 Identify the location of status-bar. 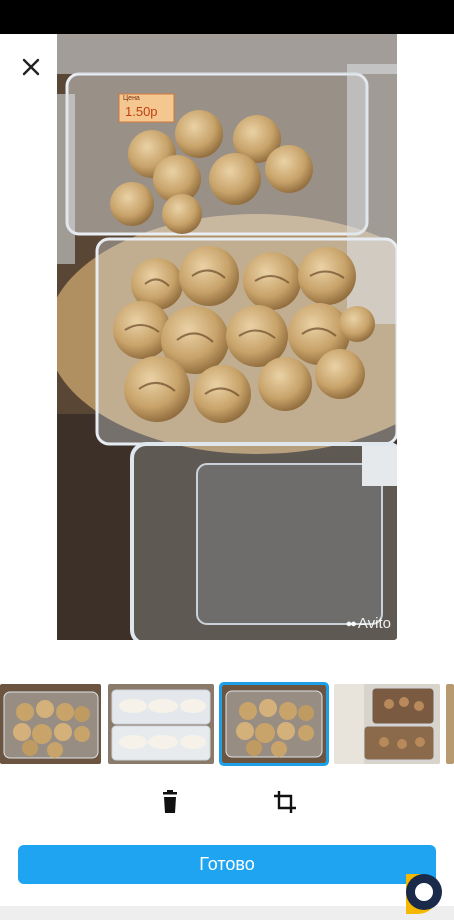
(227, 17).